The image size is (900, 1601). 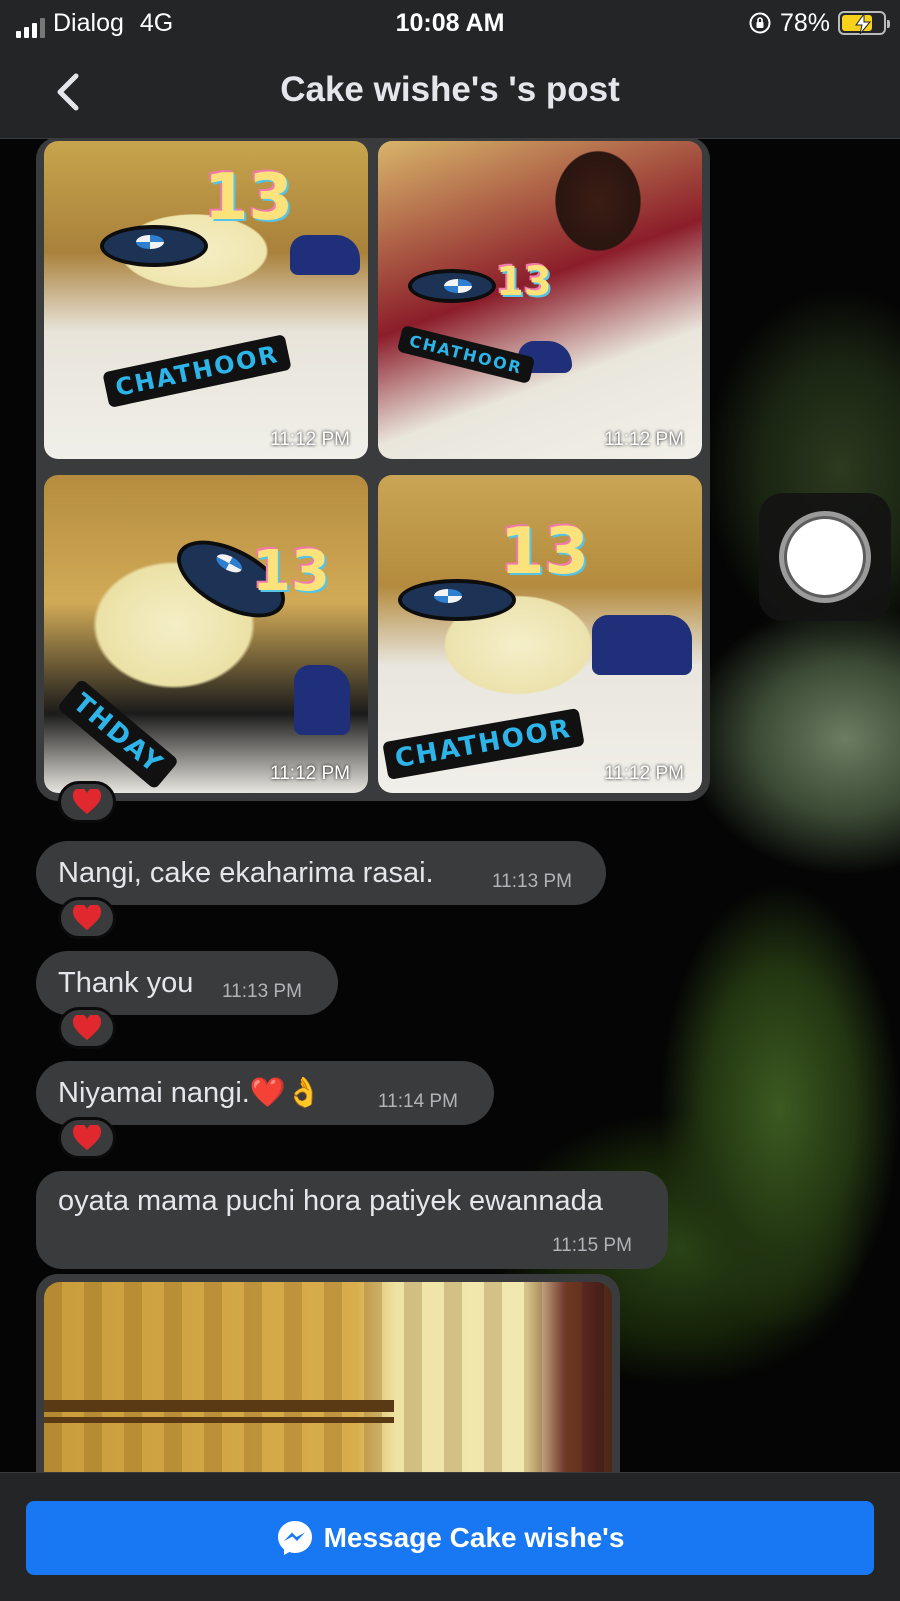 What do you see at coordinates (126, 983) in the screenshot?
I see `message-text: Thank you` at bounding box center [126, 983].